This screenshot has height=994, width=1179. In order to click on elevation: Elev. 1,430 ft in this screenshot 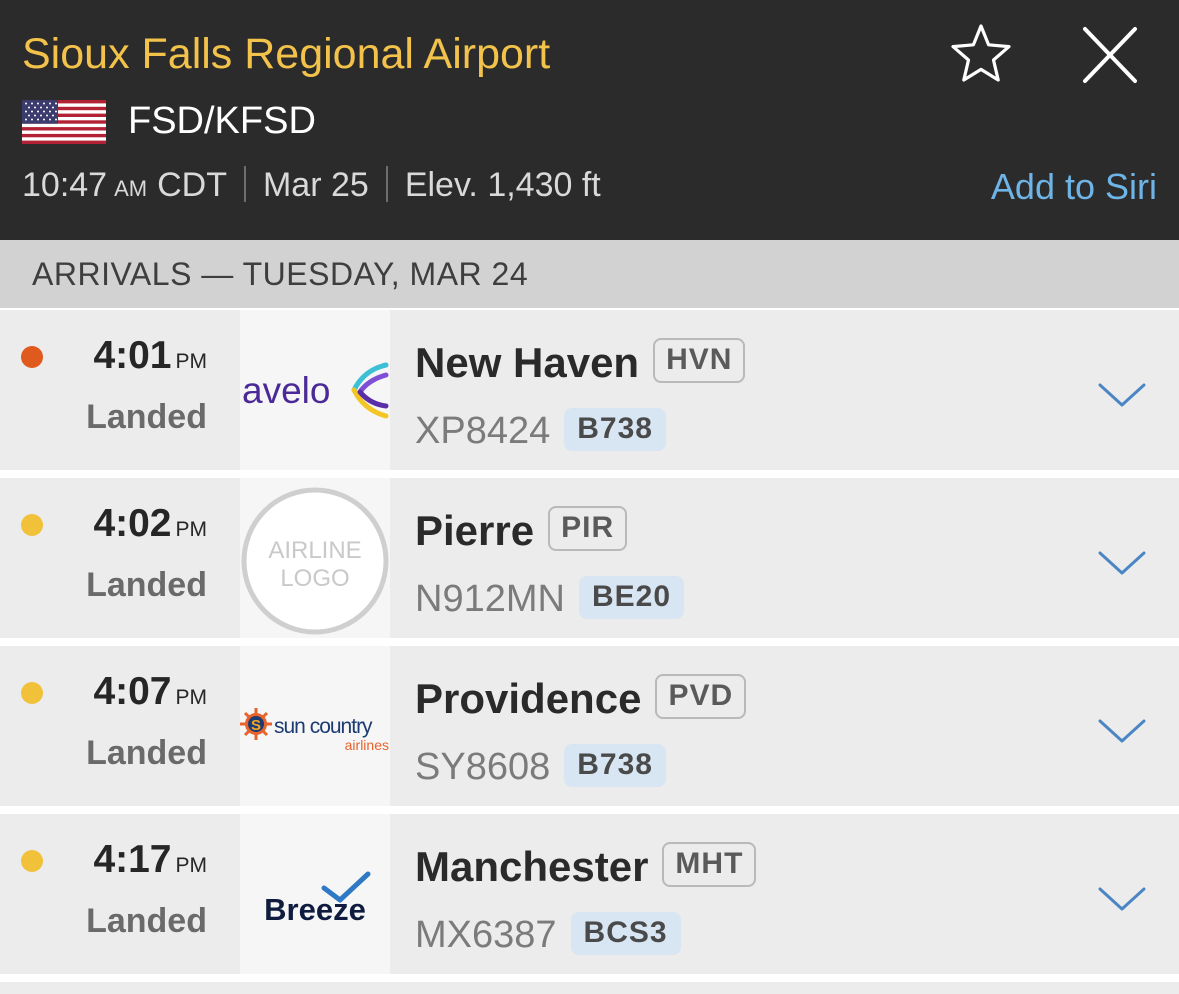, I will do `click(502, 185)`.